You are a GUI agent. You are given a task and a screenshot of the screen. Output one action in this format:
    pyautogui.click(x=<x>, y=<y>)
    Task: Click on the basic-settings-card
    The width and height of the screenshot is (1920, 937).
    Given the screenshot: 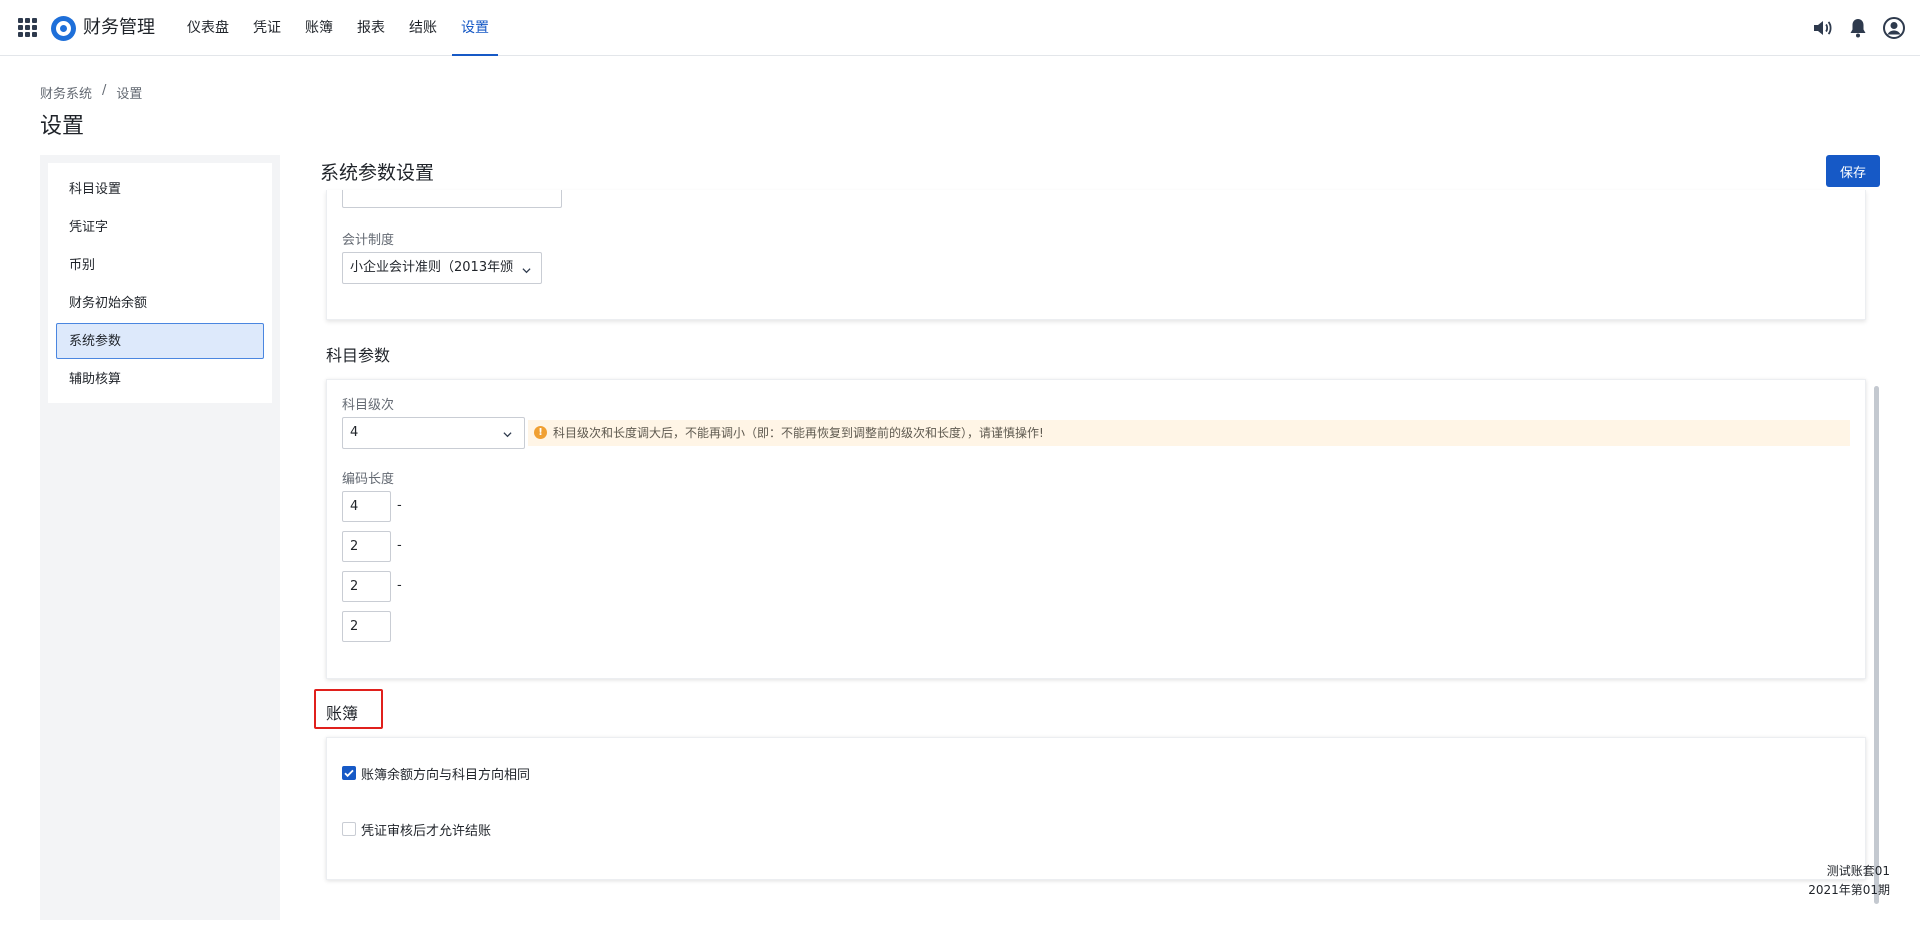 What is the action you would take?
    pyautogui.click(x=1096, y=255)
    